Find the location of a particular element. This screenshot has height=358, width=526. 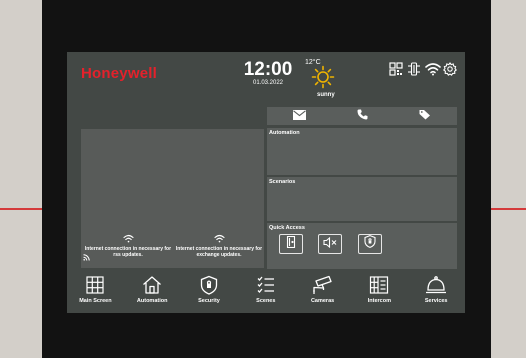

automation-tile-title: Automation is located at coordinates (284, 133).